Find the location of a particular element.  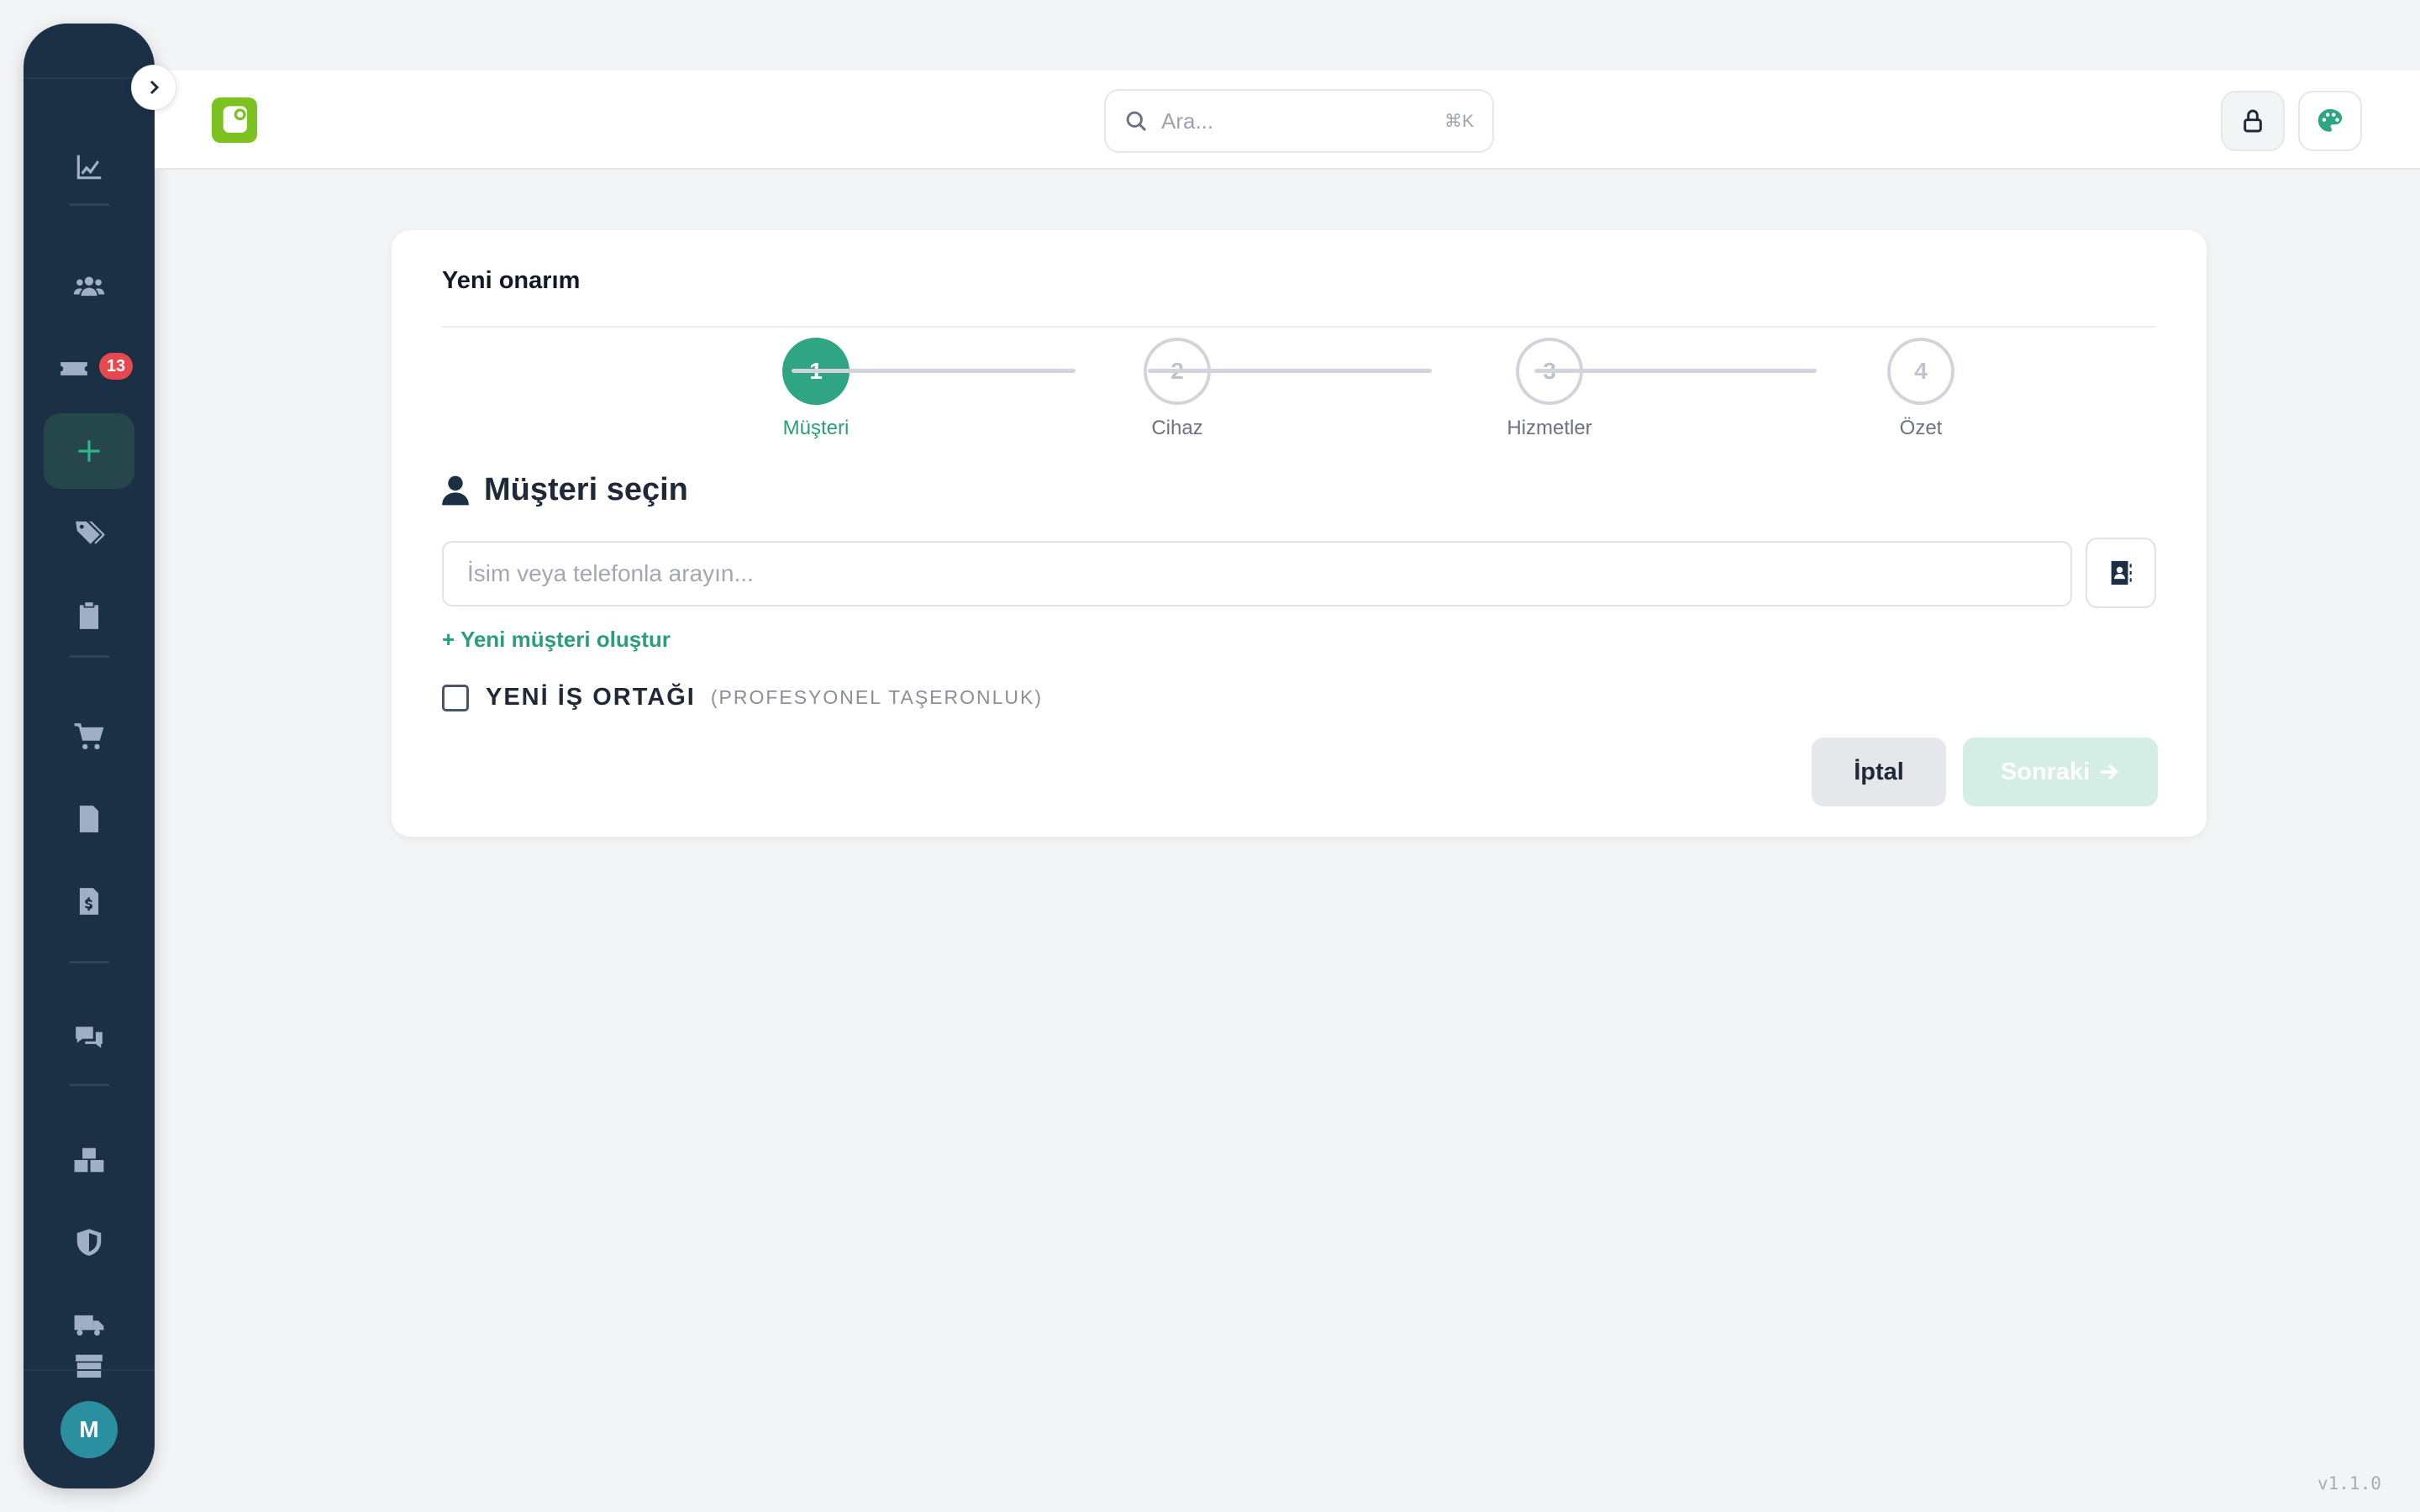

lock-icon is located at coordinates (2253, 121).